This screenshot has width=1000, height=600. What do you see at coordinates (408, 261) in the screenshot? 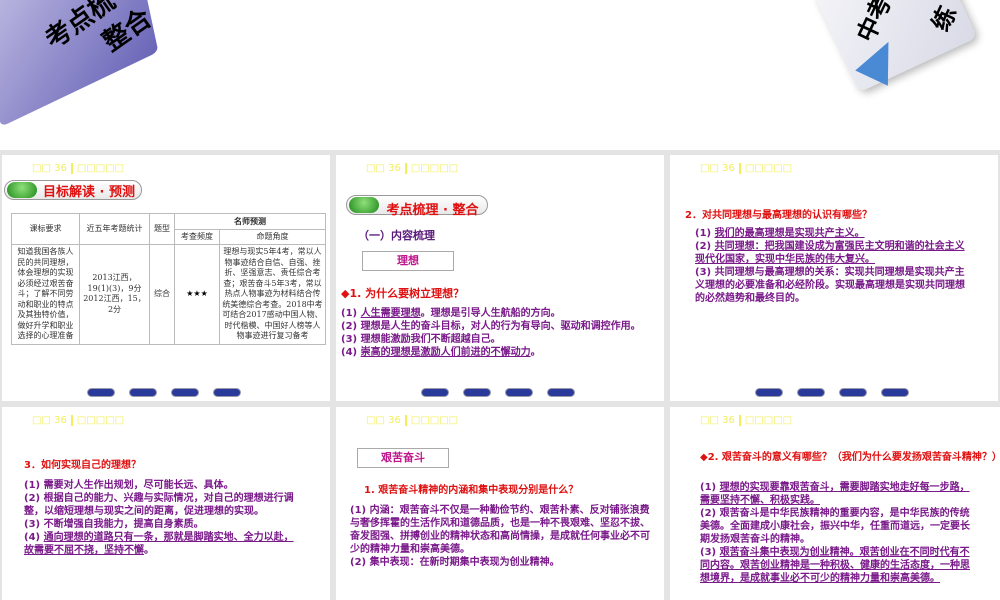
I see `topic-box: 理想` at bounding box center [408, 261].